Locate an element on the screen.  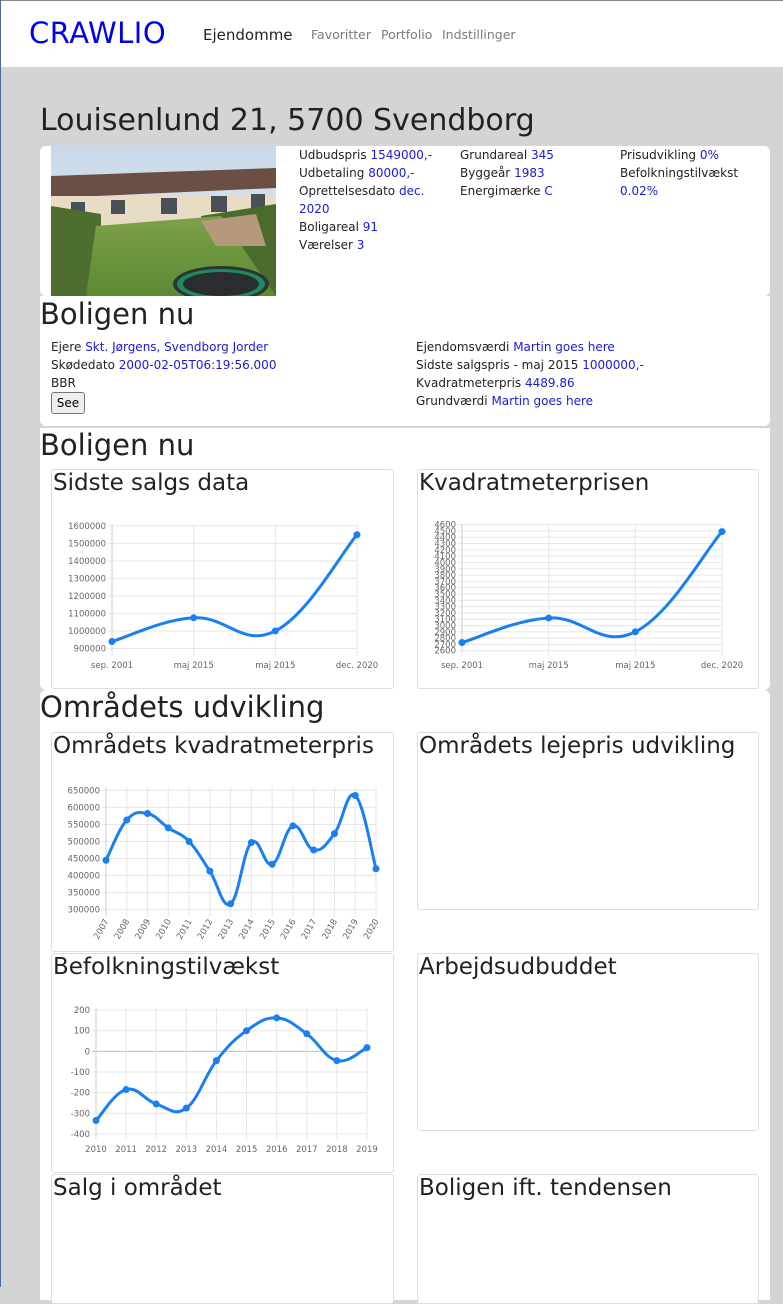
prisudvikling-row: Prisudvikling 0% is located at coordinates (695, 155).